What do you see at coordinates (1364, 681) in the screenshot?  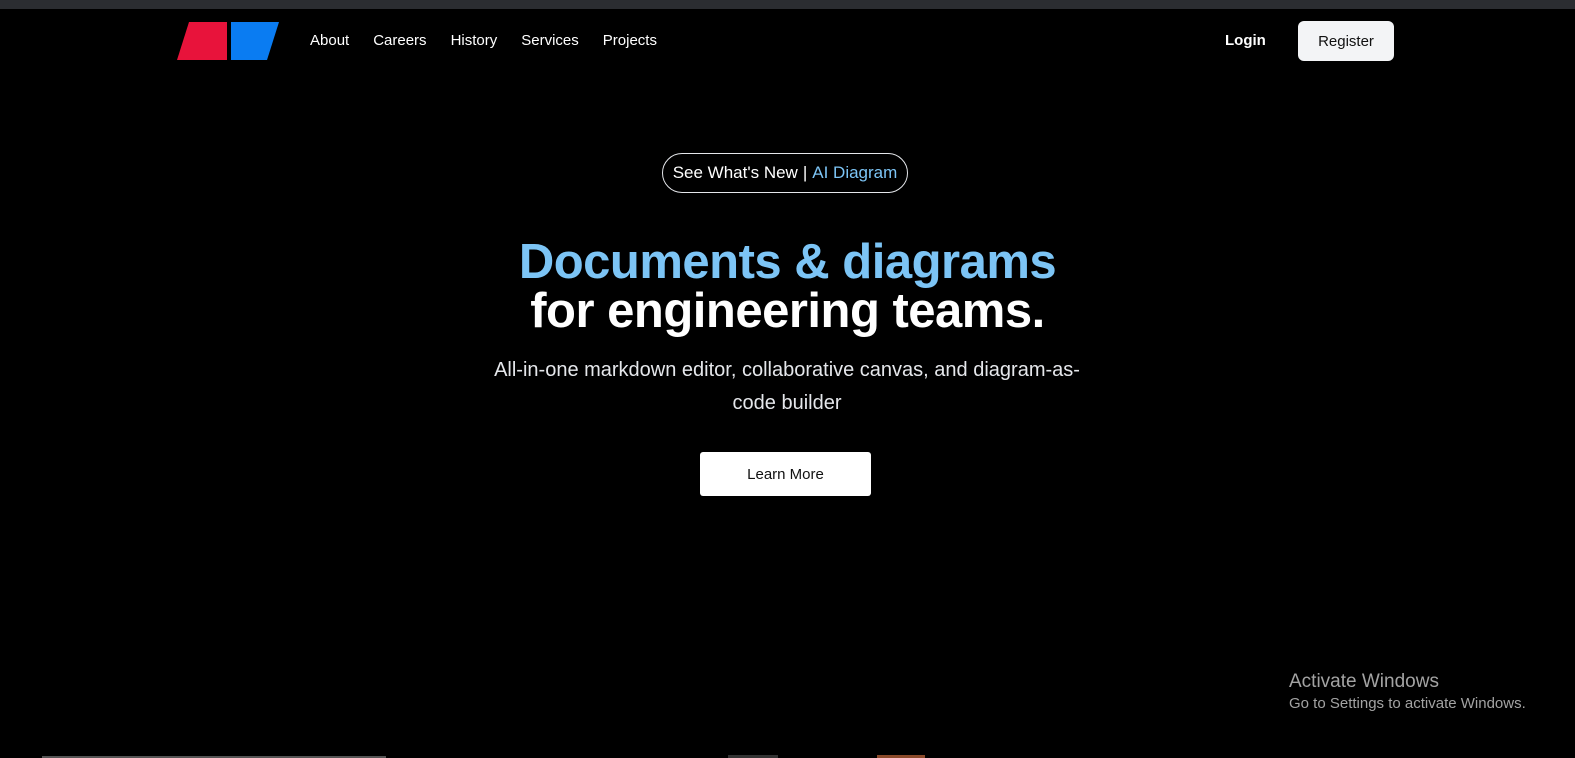 I see `activate-windows-title: Activate Windows` at bounding box center [1364, 681].